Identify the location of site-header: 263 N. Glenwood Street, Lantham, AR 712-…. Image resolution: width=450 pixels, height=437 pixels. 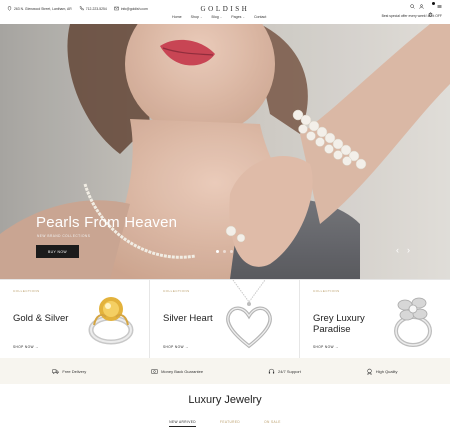
(225, 12).